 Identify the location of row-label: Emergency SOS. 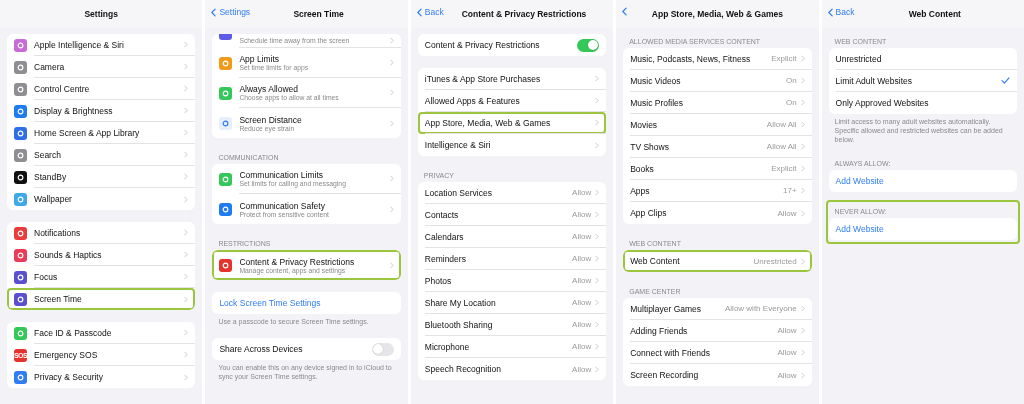
(109, 354).